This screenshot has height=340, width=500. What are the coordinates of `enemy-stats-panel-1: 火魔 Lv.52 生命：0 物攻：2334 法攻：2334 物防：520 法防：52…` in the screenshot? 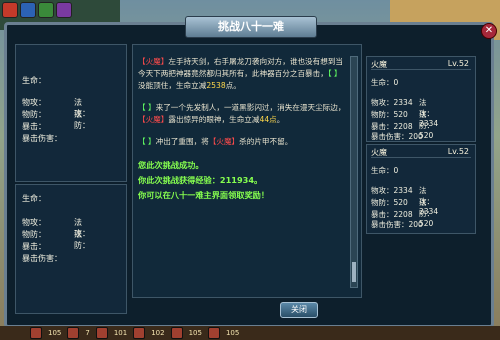 It's located at (421, 99).